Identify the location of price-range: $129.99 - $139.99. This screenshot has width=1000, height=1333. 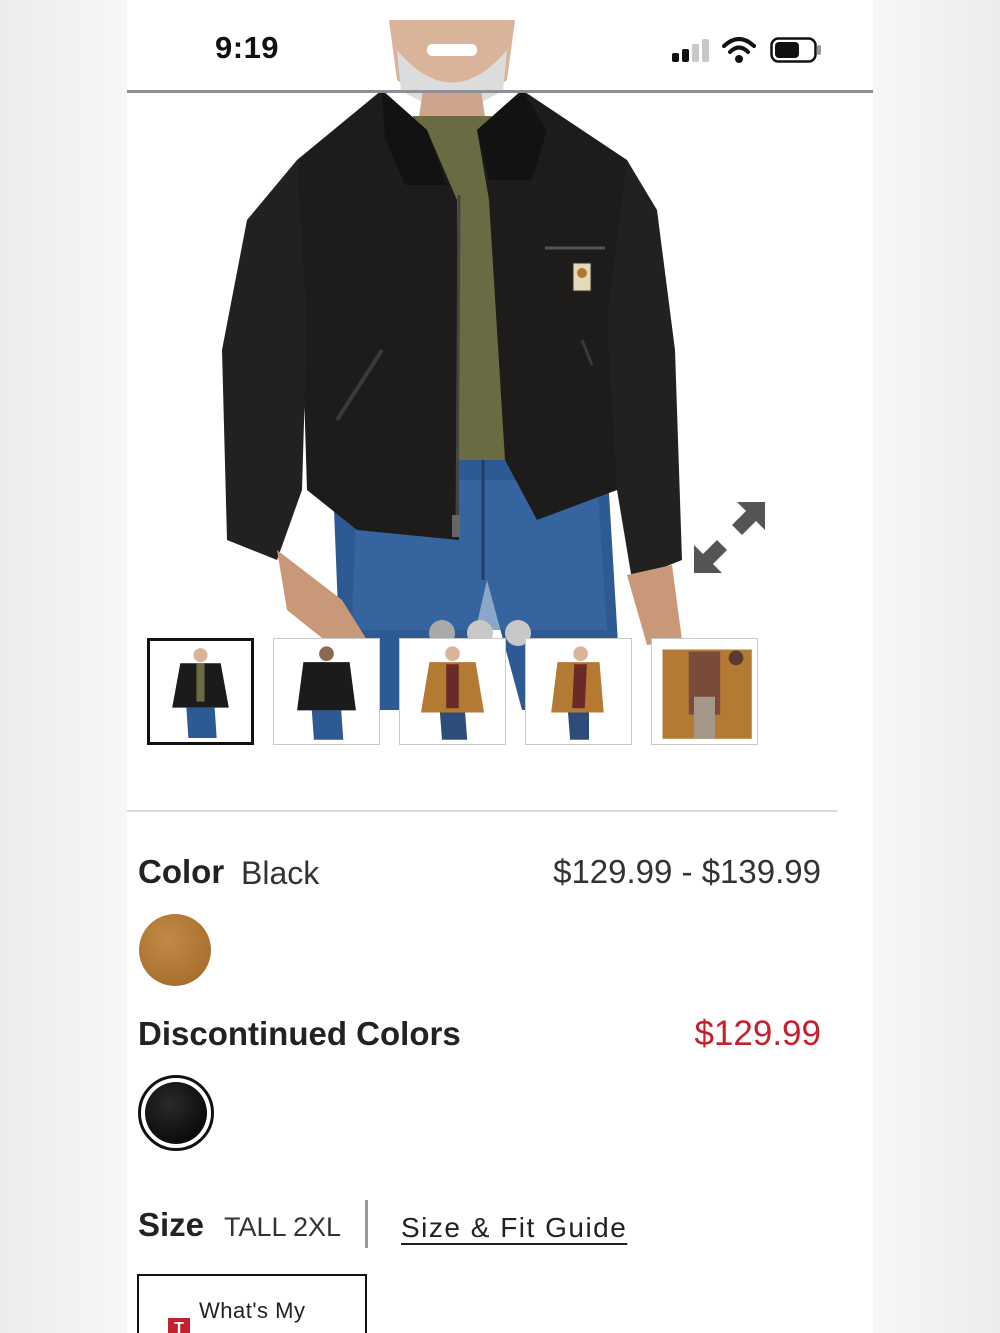
(687, 871).